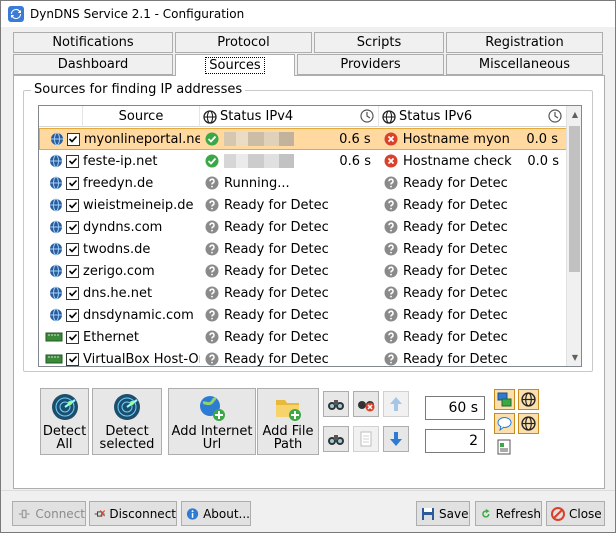  Describe the element at coordinates (49, 513) in the screenshot. I see `connect-button: Connect` at that location.